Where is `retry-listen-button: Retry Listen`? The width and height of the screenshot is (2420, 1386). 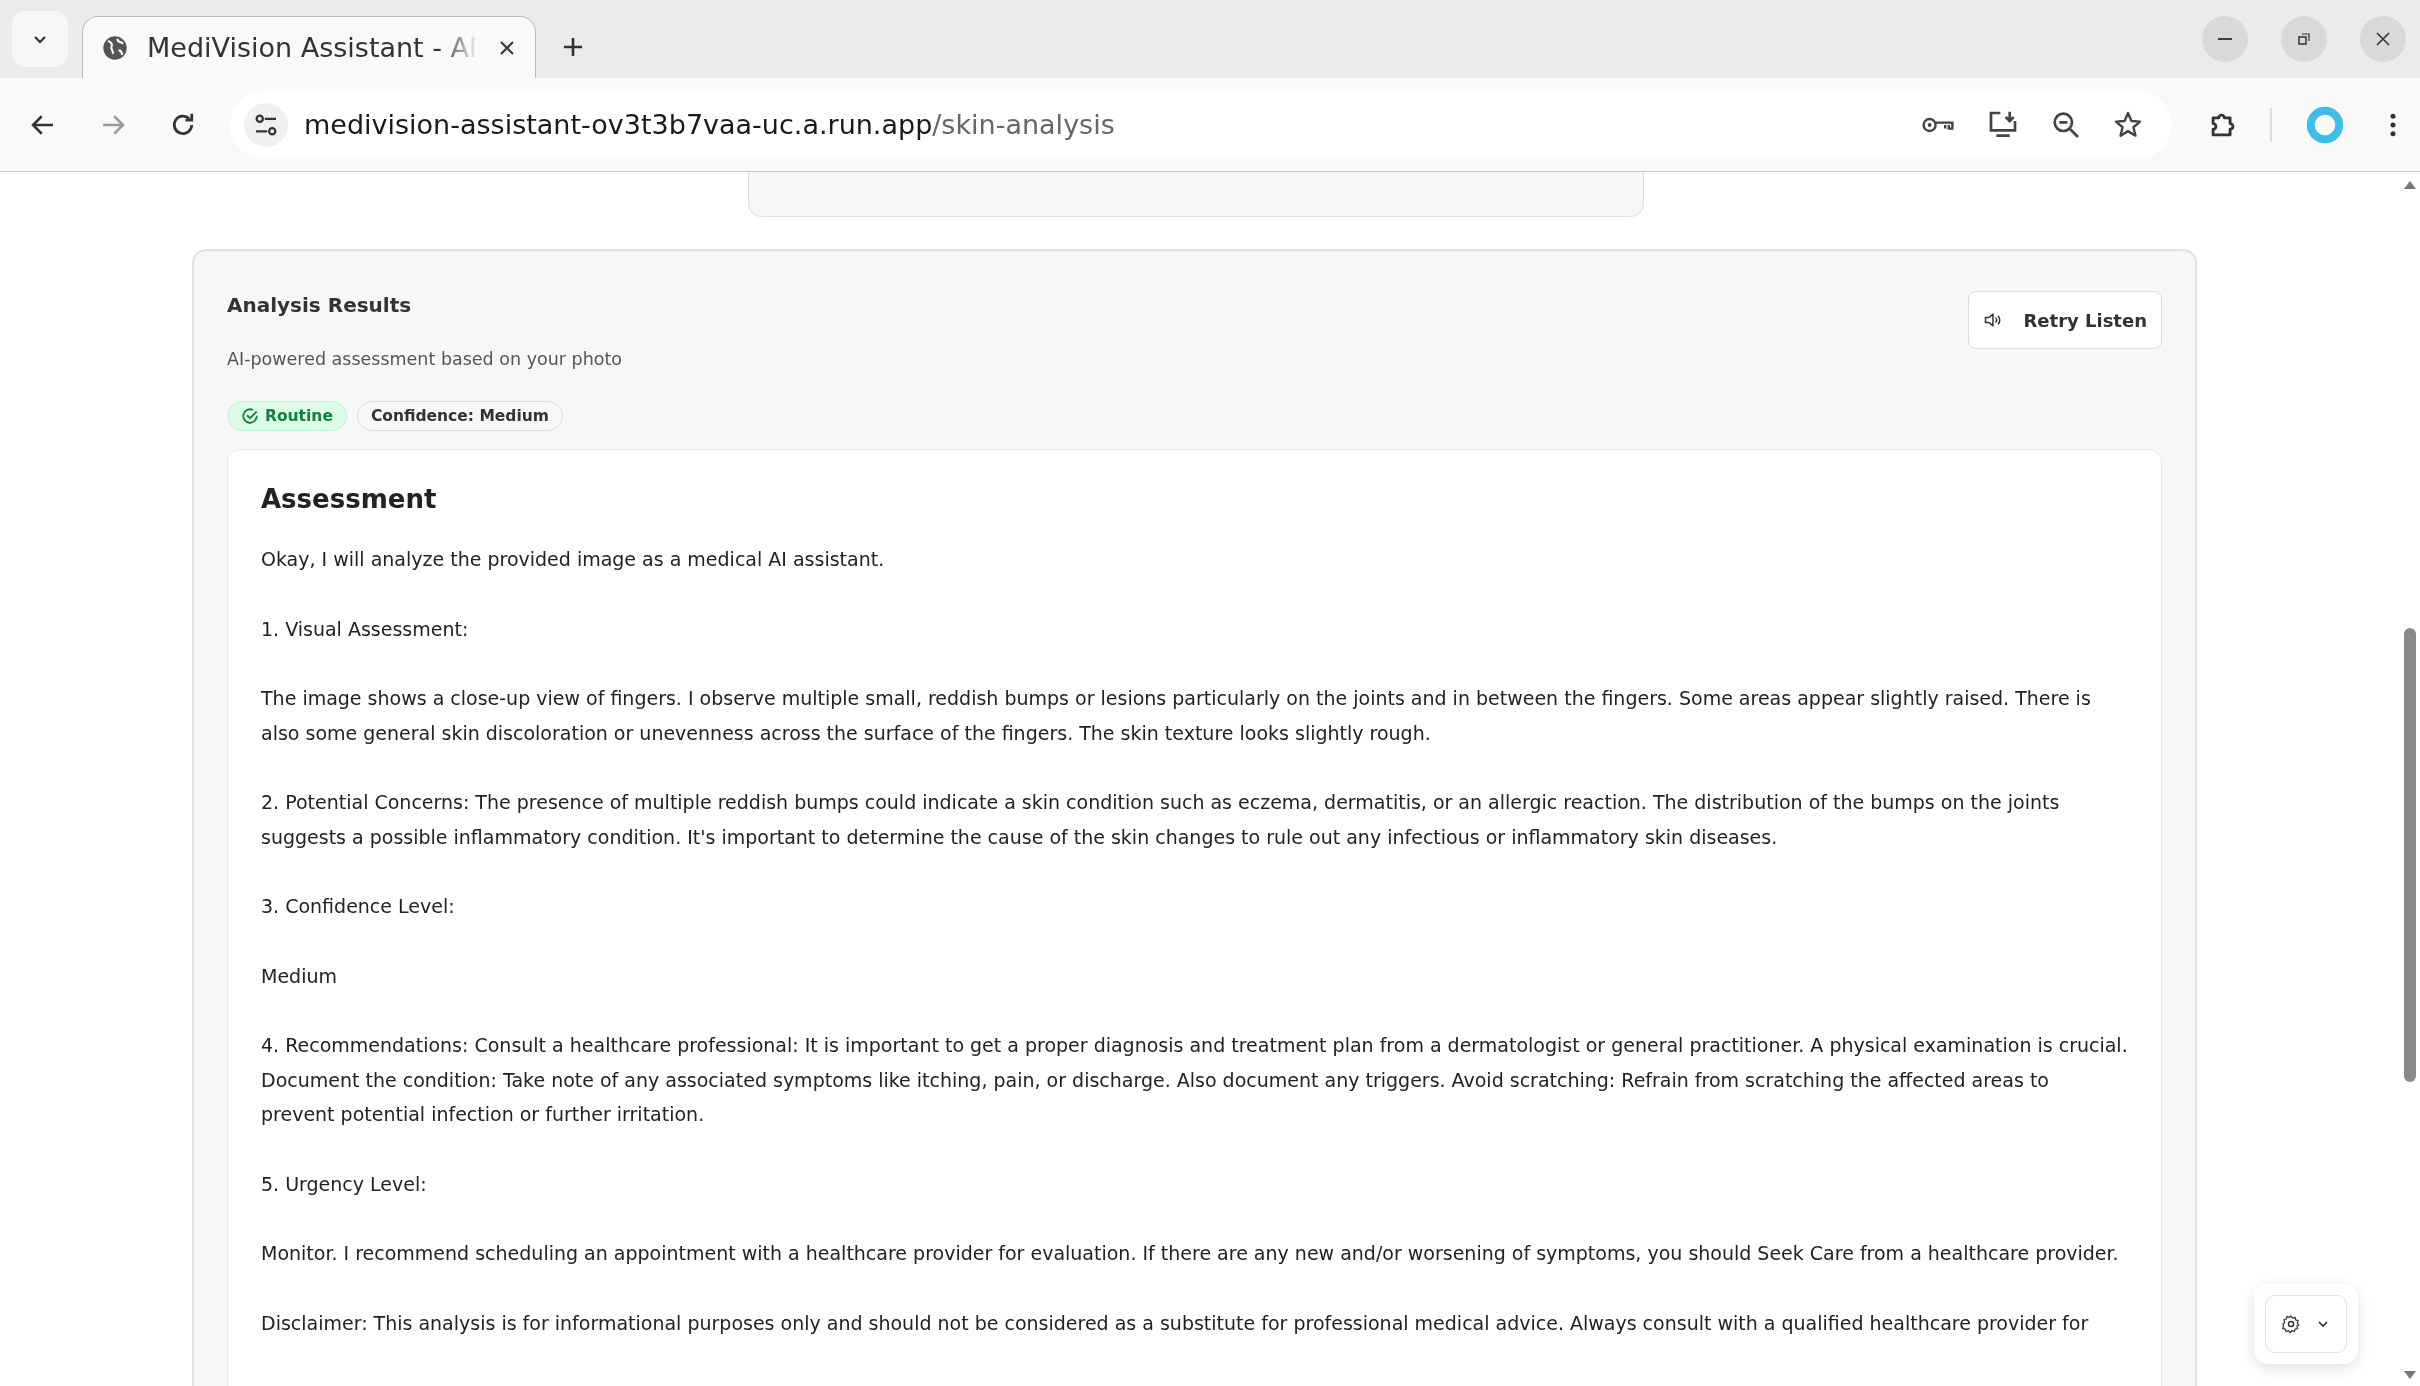
retry-listen-button: Retry Listen is located at coordinates (2065, 320).